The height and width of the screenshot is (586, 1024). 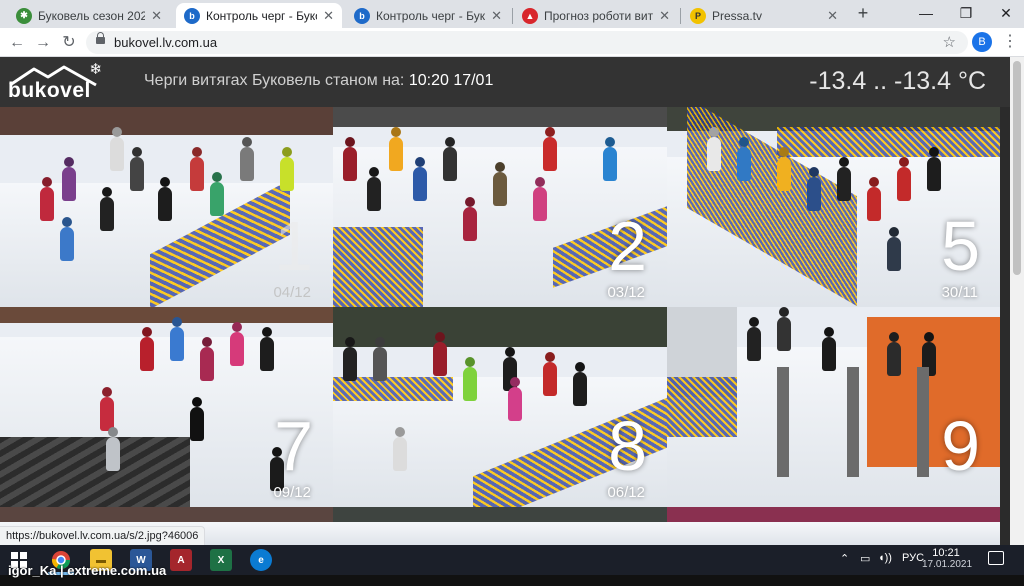 I want to click on tab-pressa: P Pressa.tv ✕, so click(x=764, y=15).